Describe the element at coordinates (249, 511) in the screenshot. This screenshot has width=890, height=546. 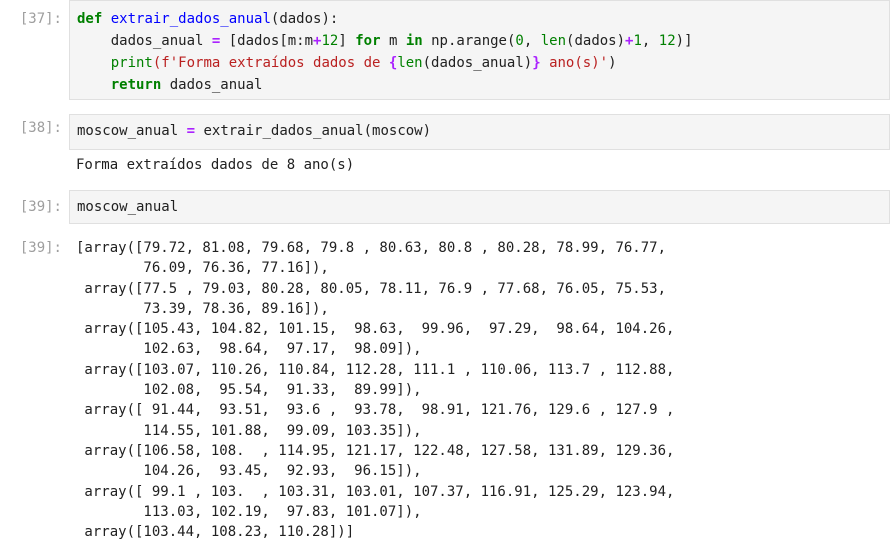
I see `output-line: 113.03, 102.19, 97.83, 101.07]),` at that location.